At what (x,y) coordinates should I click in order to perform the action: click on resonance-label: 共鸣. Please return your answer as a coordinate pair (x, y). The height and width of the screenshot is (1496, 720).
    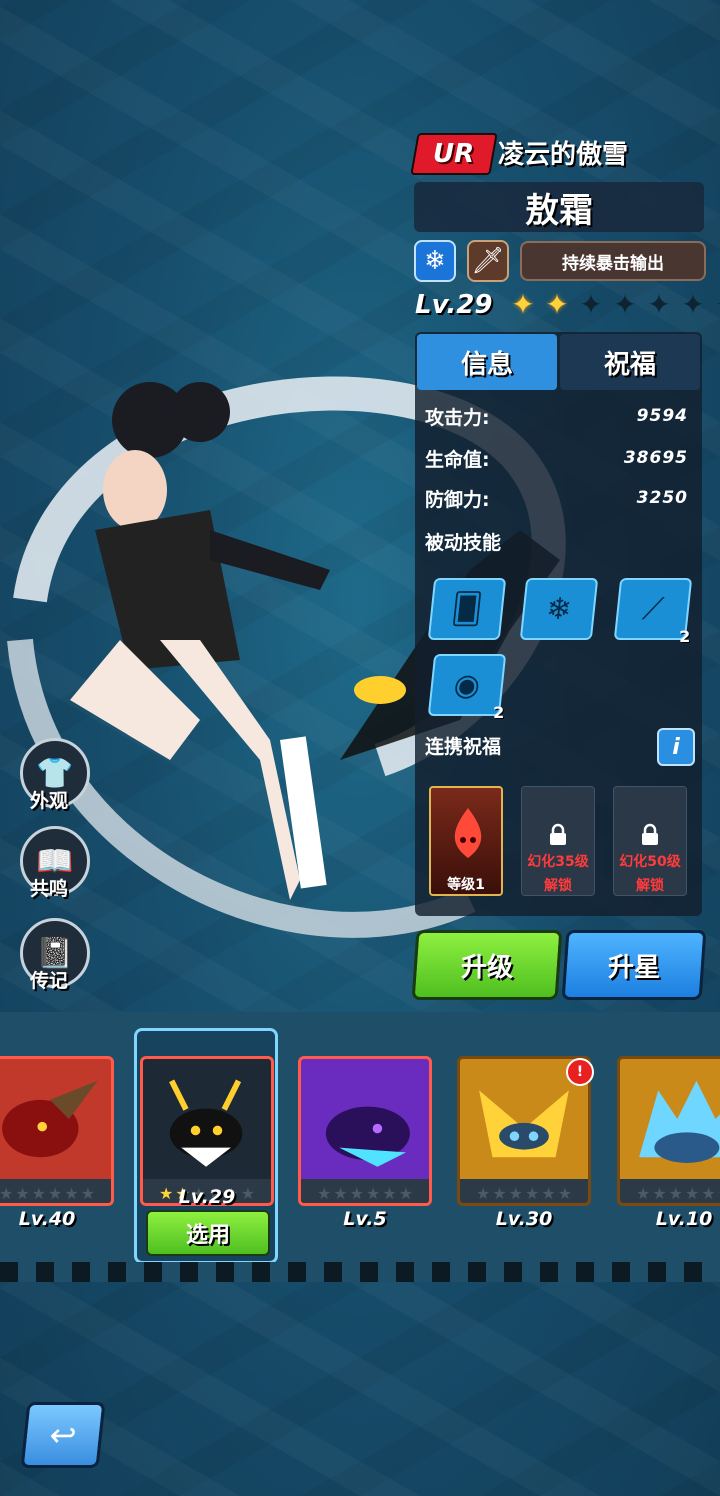
    Looking at the image, I should click on (49, 889).